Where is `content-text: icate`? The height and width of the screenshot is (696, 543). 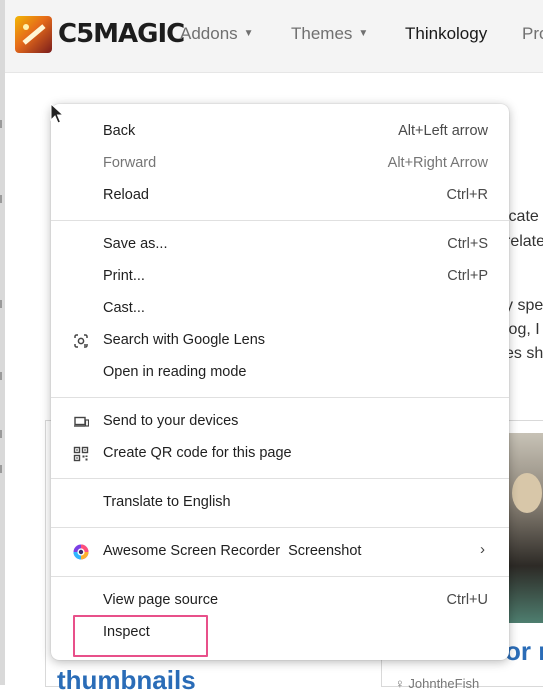
content-text: icate is located at coordinates (522, 216).